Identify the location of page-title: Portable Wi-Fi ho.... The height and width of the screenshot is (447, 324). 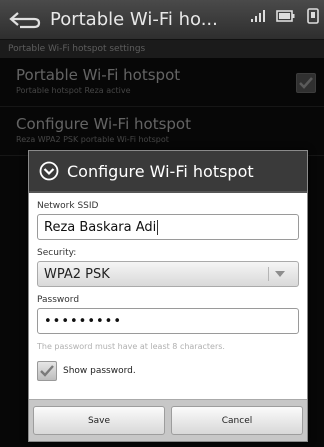
(134, 19).